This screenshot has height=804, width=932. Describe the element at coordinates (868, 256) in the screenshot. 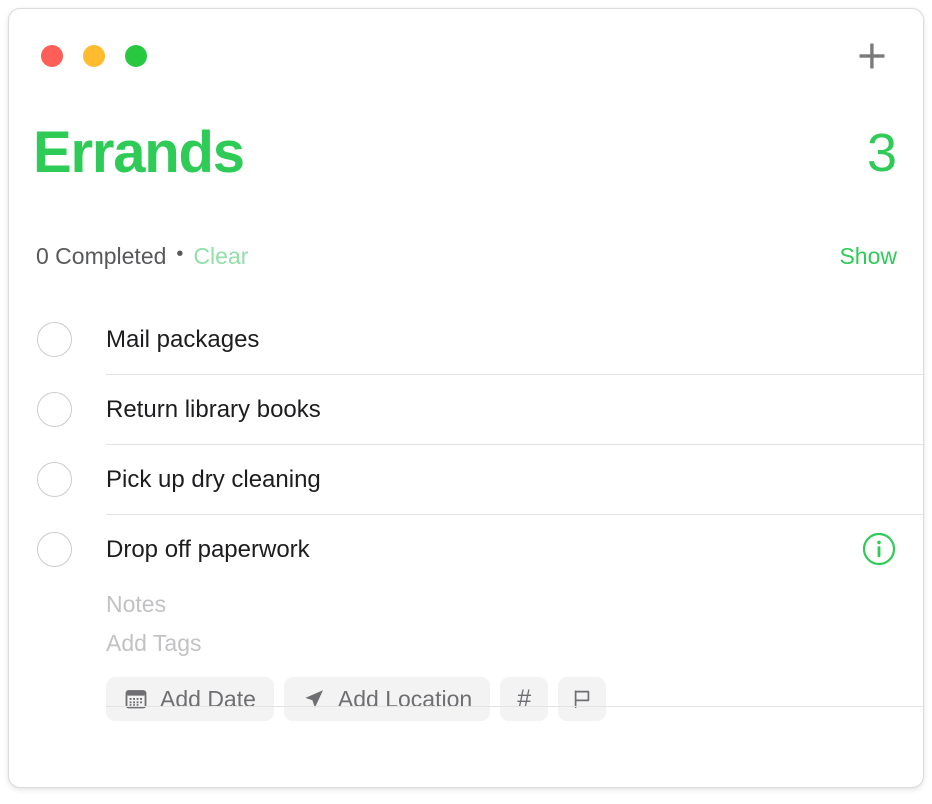

I see `show-completed-button: Show` at that location.